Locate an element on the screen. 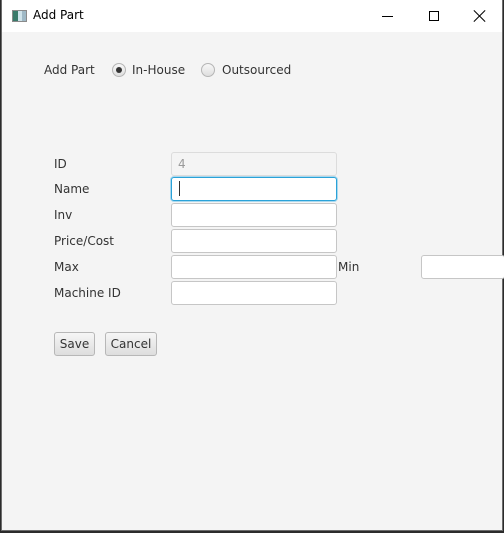  id-field: 4 is located at coordinates (254, 164).